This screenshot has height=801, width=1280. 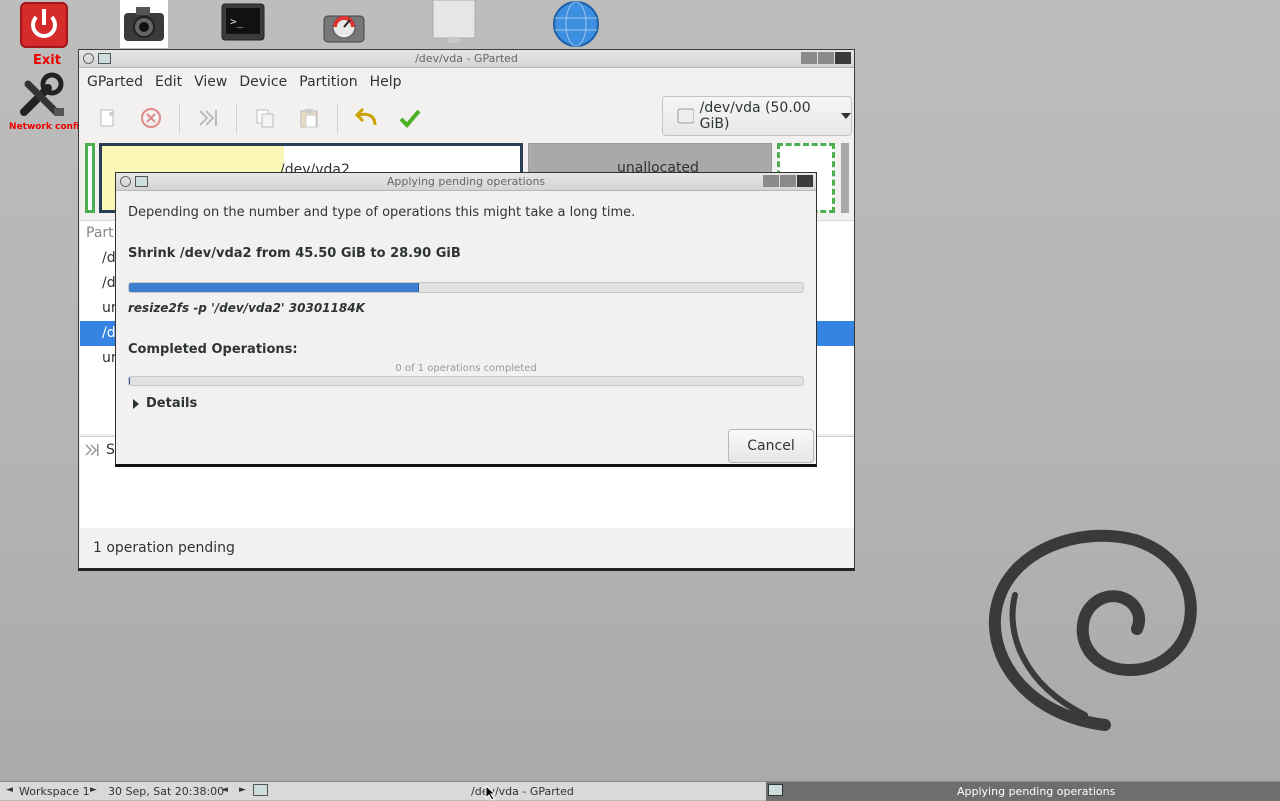 What do you see at coordinates (1036, 791) in the screenshot?
I see `task-apply-label: Applying pending operations` at bounding box center [1036, 791].